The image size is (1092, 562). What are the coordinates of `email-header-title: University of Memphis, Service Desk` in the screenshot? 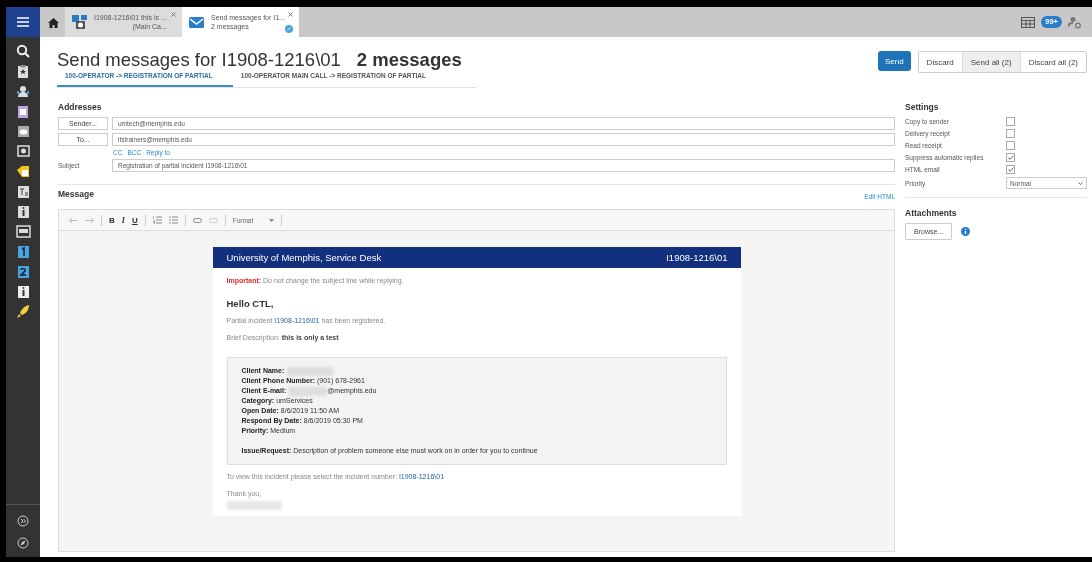 It's located at (304, 257).